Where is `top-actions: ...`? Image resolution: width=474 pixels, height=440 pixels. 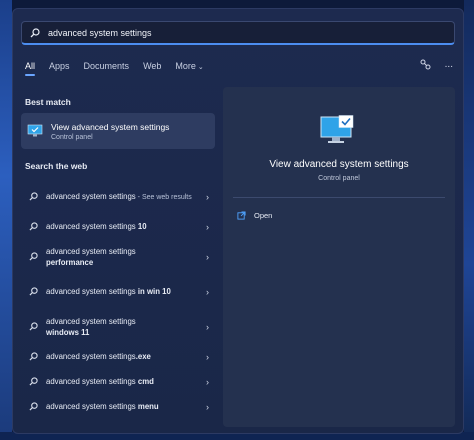 top-actions: ... is located at coordinates (436, 66).